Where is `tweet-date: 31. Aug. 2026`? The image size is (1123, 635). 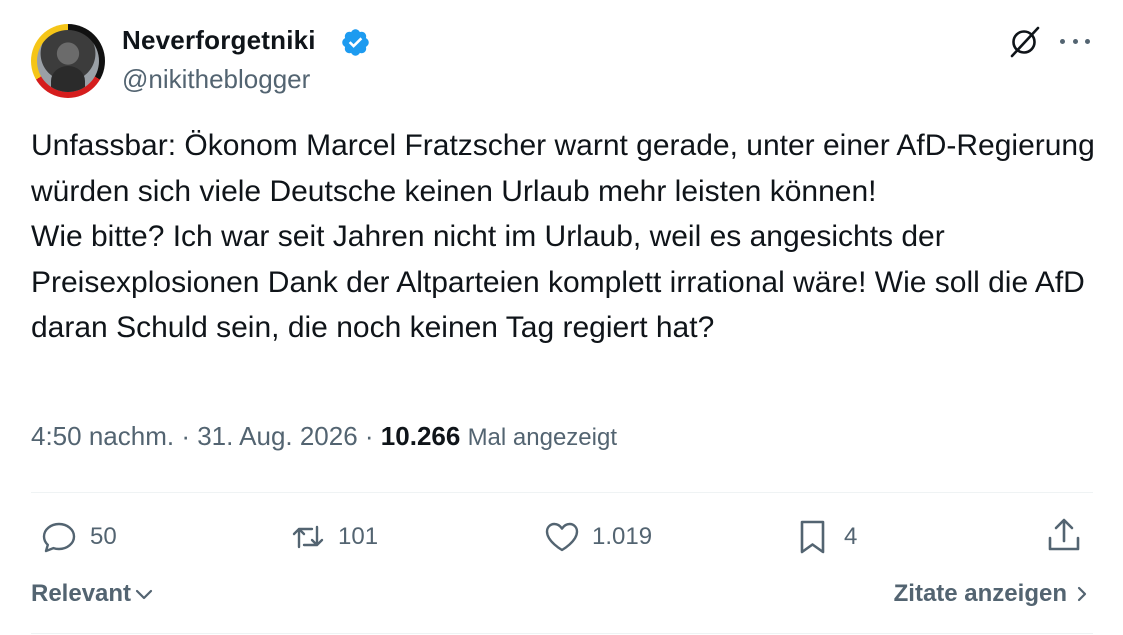
tweet-date: 31. Aug. 2026 is located at coordinates (277, 436).